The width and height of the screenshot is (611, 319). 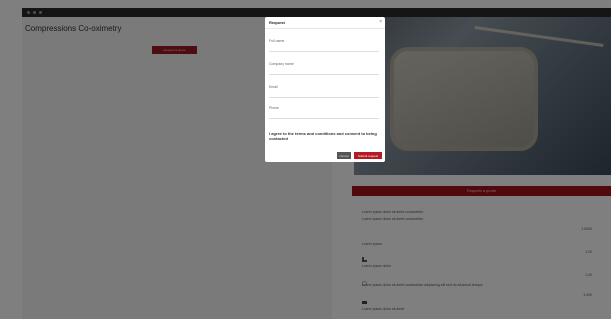 What do you see at coordinates (380, 22) in the screenshot?
I see `close-icon: ×` at bounding box center [380, 22].